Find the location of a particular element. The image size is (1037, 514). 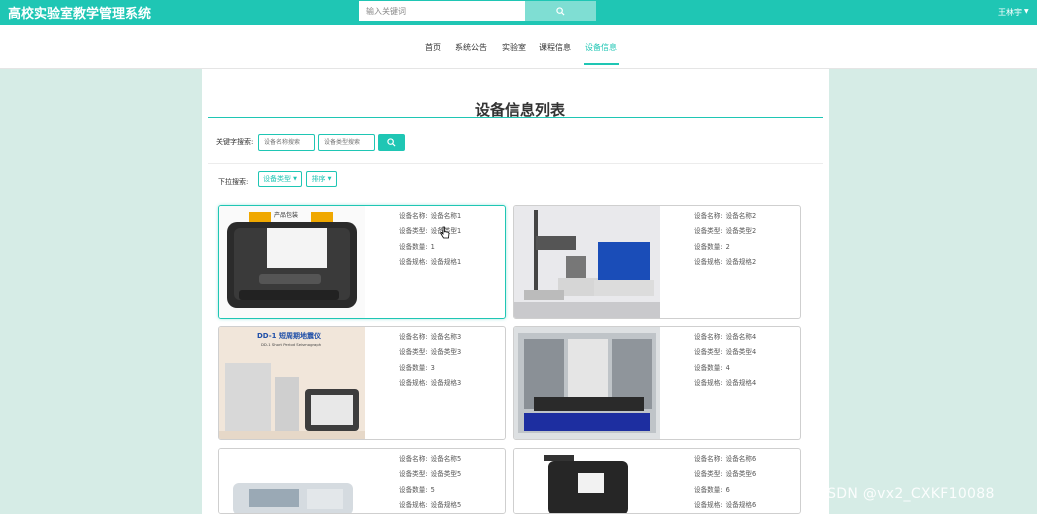

type-value: 设备类型5 is located at coordinates (446, 474).